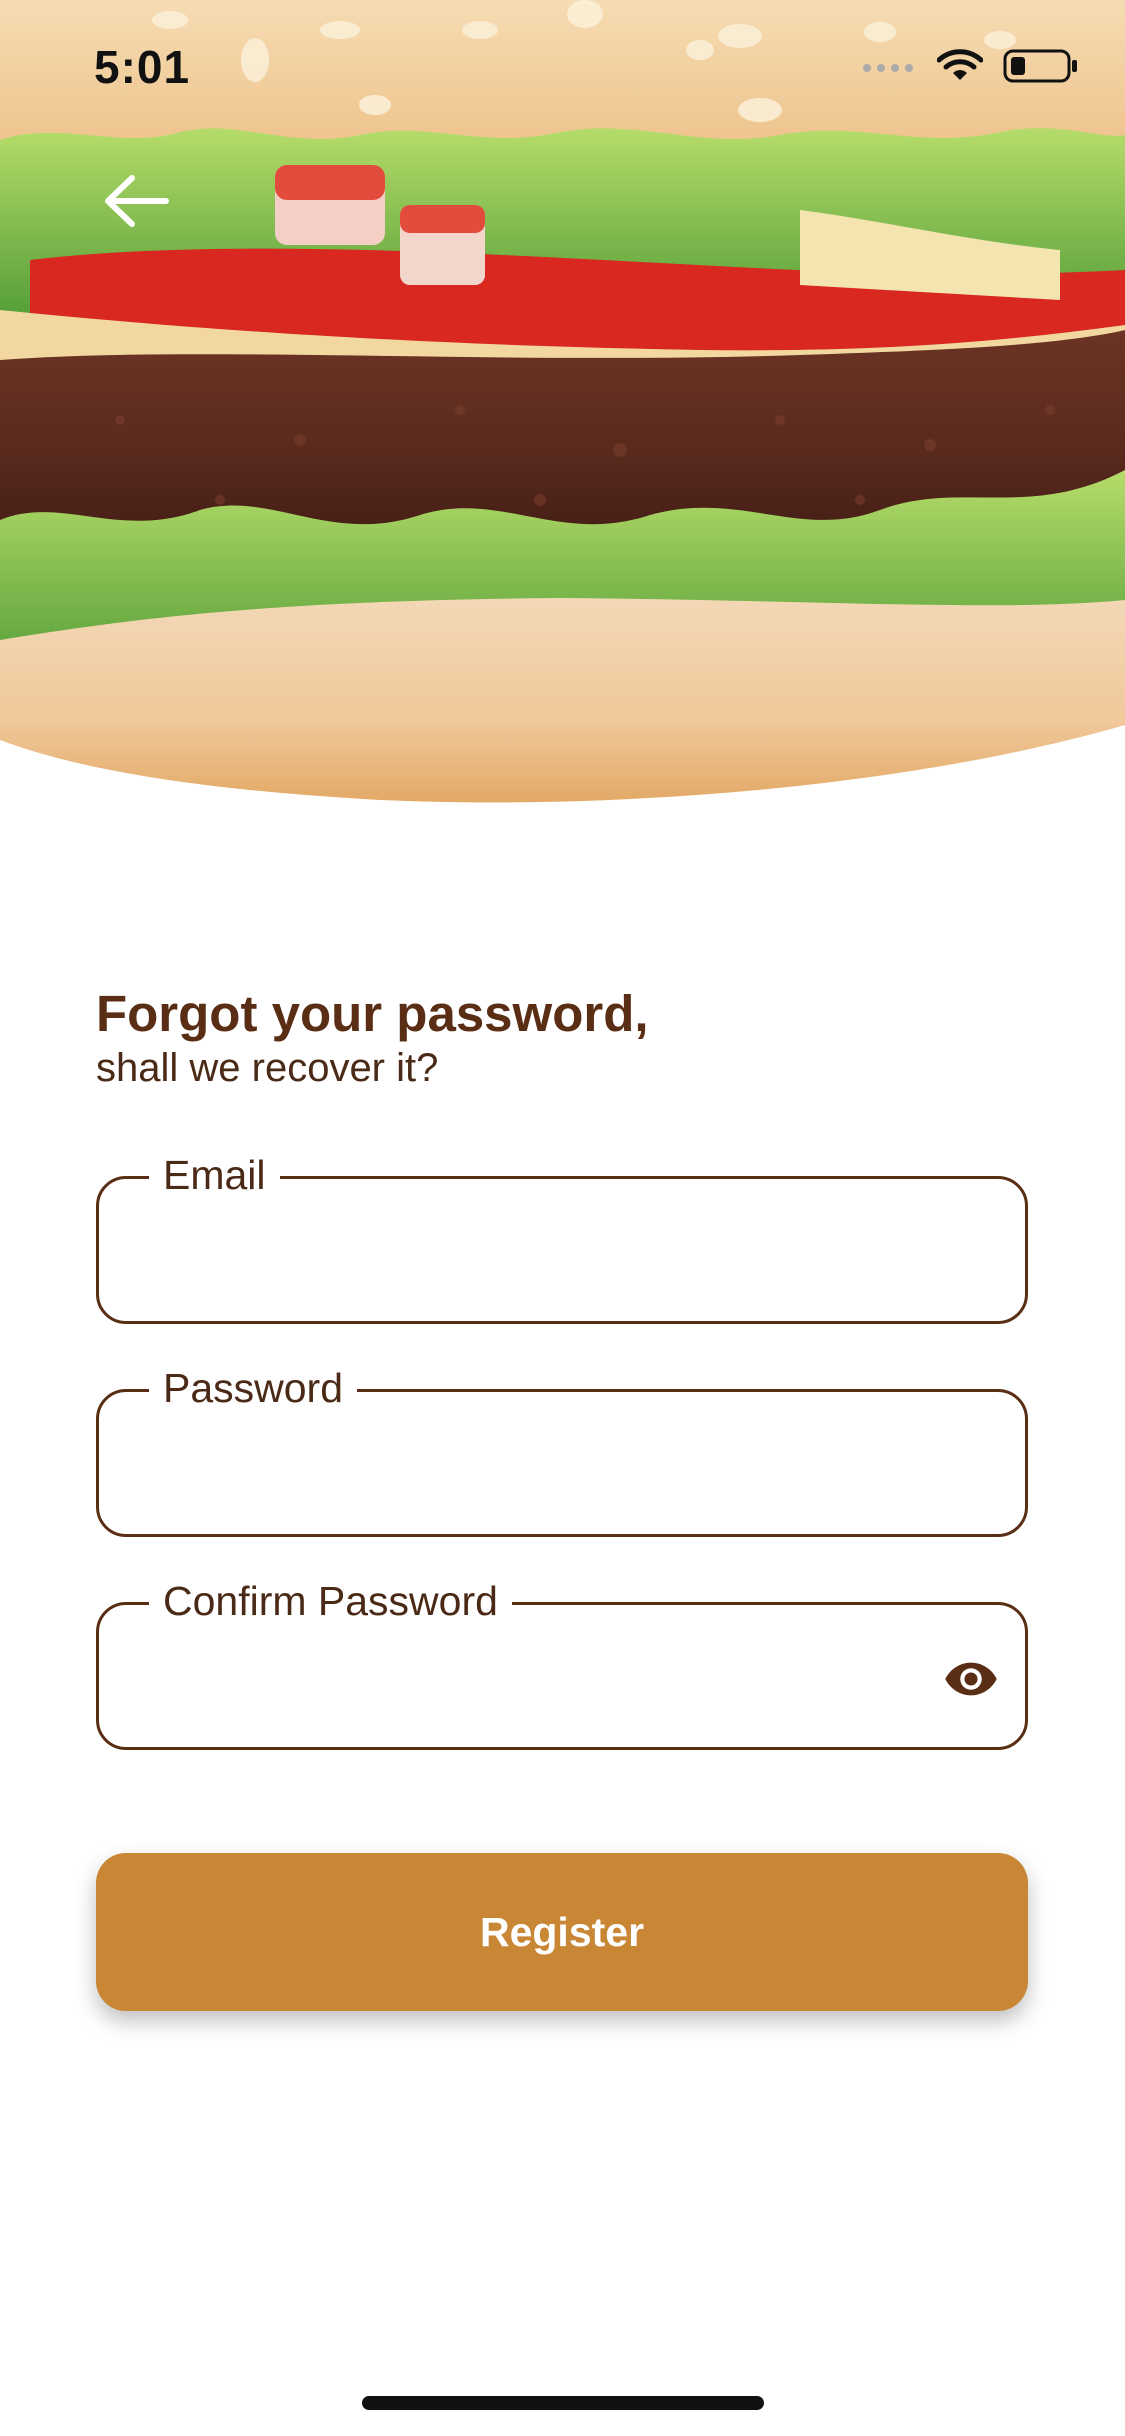  Describe the element at coordinates (960, 64) in the screenshot. I see `wifi-icon` at that location.